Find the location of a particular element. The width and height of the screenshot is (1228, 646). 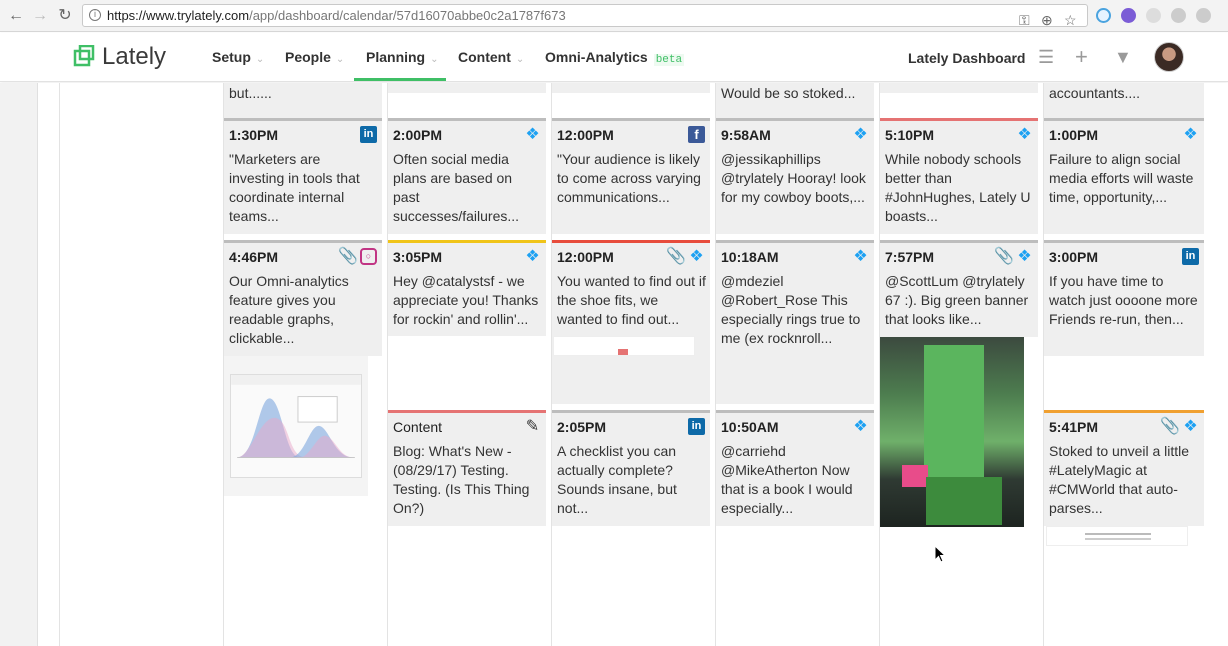

arrow-right-icon: → is located at coordinates (40, 16).